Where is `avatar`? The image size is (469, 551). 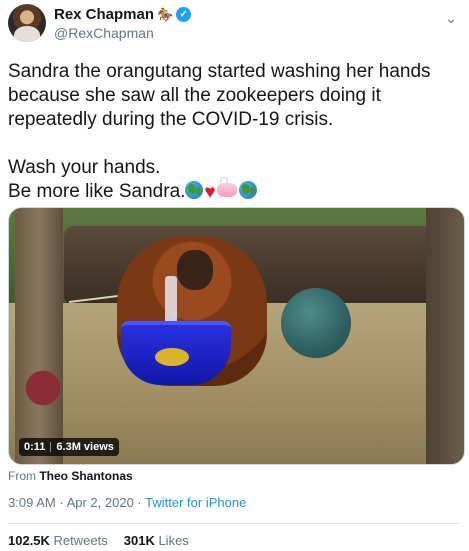
avatar is located at coordinates (27, 23).